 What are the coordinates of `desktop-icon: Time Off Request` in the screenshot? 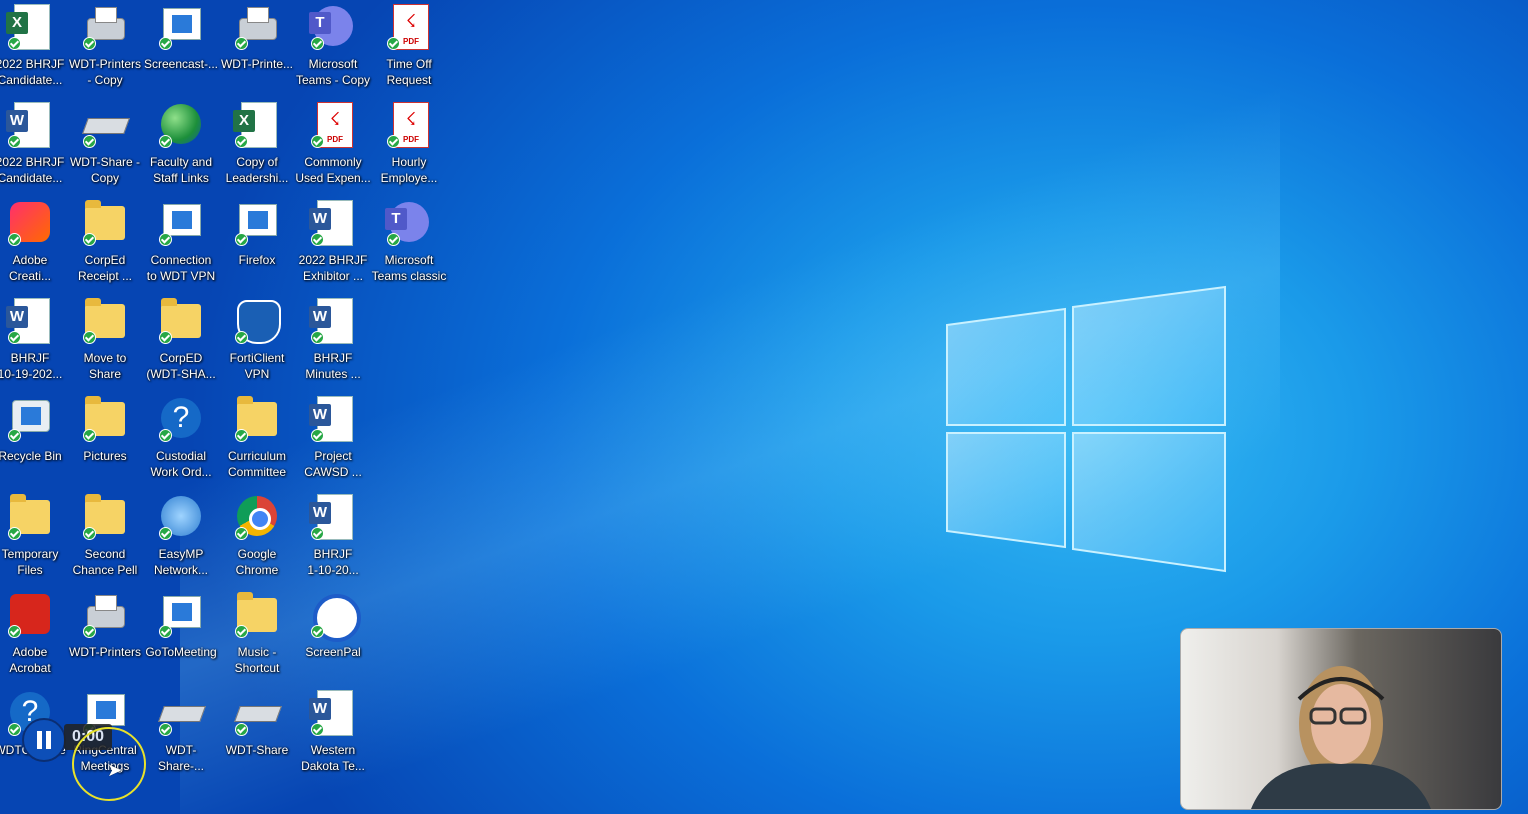 It's located at (409, 50).